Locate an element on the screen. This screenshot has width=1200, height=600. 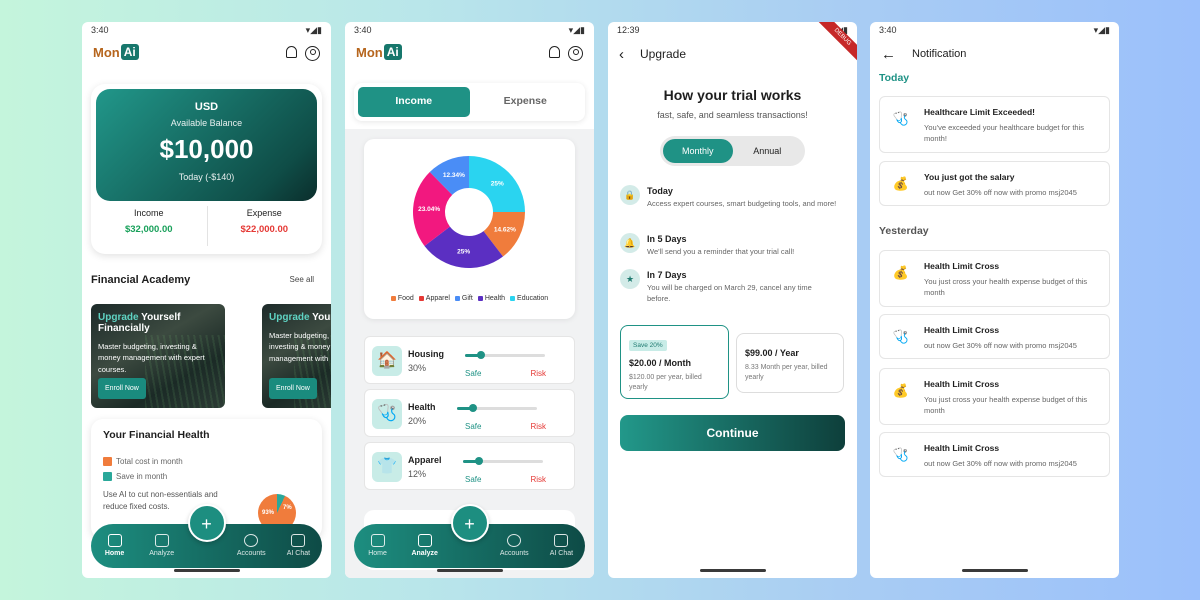
back-arrow-icon: ‹ is located at coordinates (621, 54).